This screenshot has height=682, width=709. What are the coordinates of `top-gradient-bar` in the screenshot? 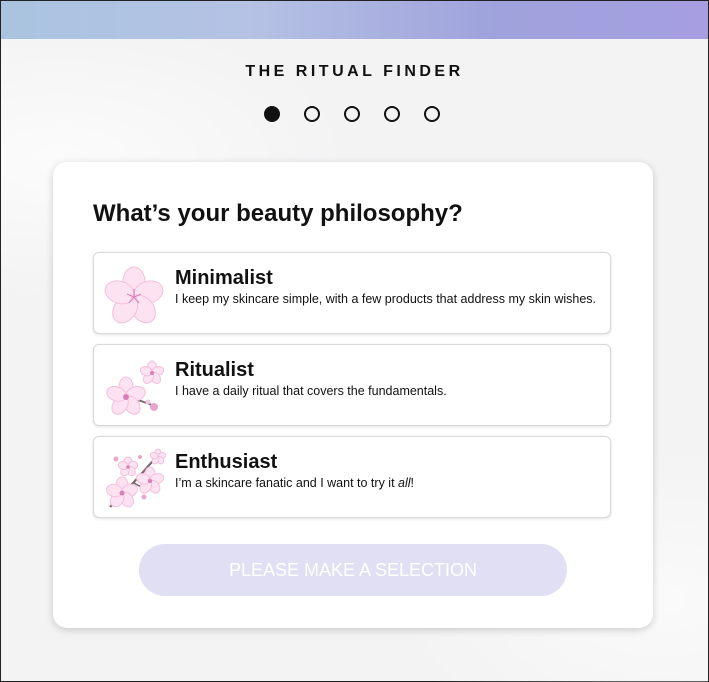 It's located at (354, 20).